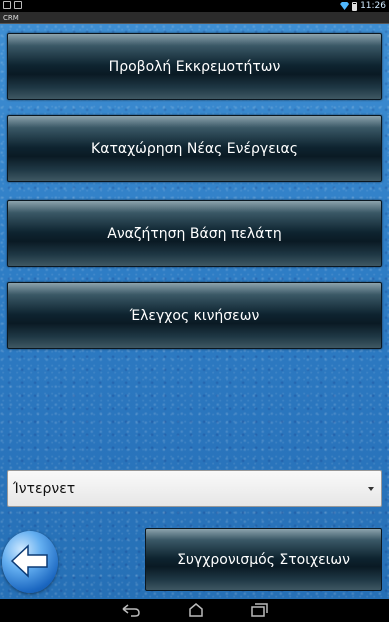  What do you see at coordinates (11, 18) in the screenshot?
I see `app-title: CRM` at bounding box center [11, 18].